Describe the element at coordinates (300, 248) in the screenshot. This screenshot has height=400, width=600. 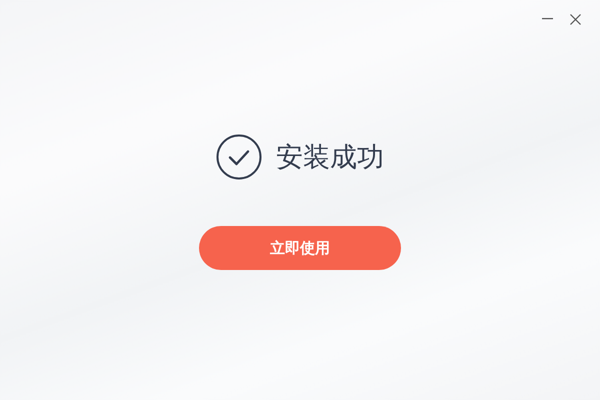
I see `use-now-button: 立即使用` at that location.